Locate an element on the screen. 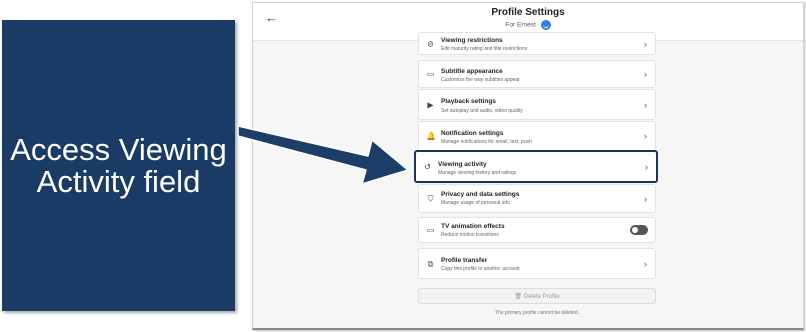 The width and height of the screenshot is (806, 332). callout-text: Access Viewing Activity field is located at coordinates (118, 165).